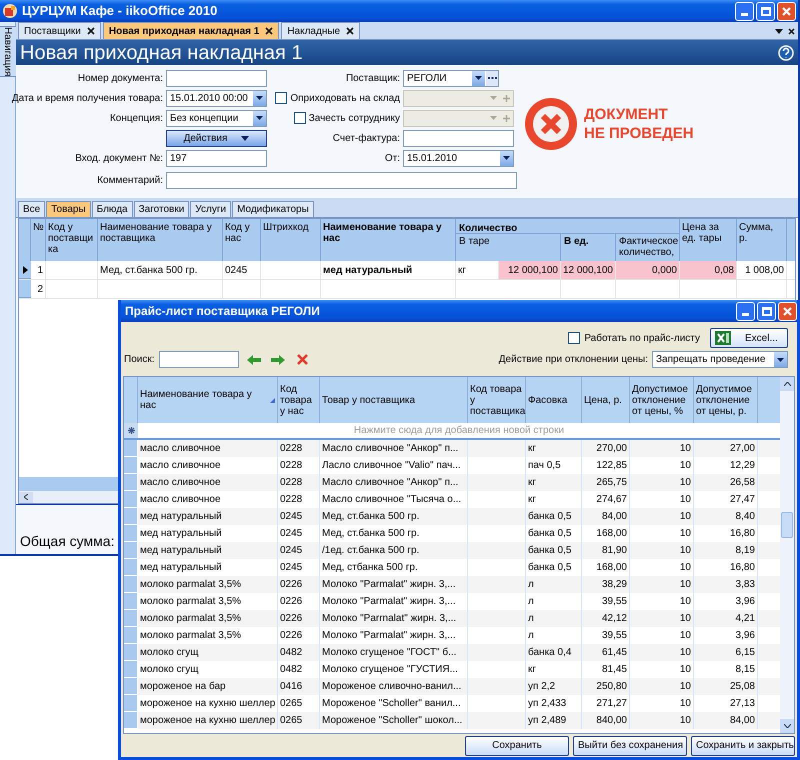 Image resolution: width=800 pixels, height=760 pixels. Describe the element at coordinates (112, 209) in the screenshot. I see `section-tab: Блюда` at that location.